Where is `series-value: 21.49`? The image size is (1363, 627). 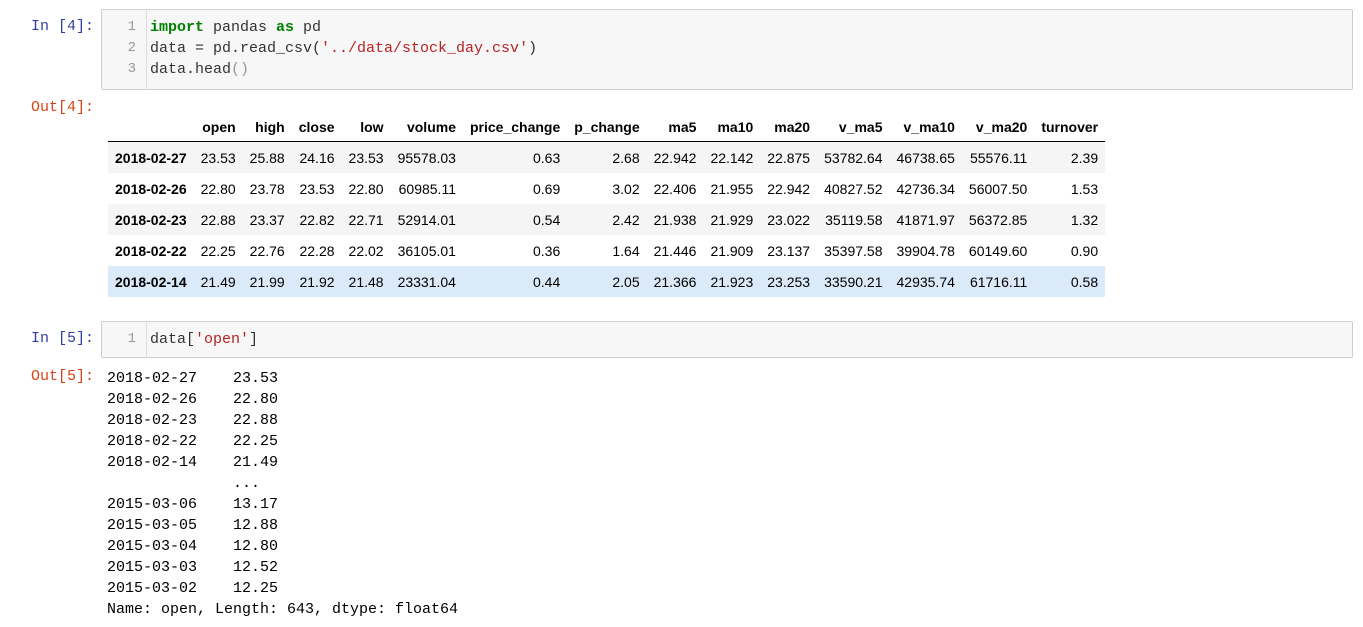
series-value: 21.49 is located at coordinates (256, 462).